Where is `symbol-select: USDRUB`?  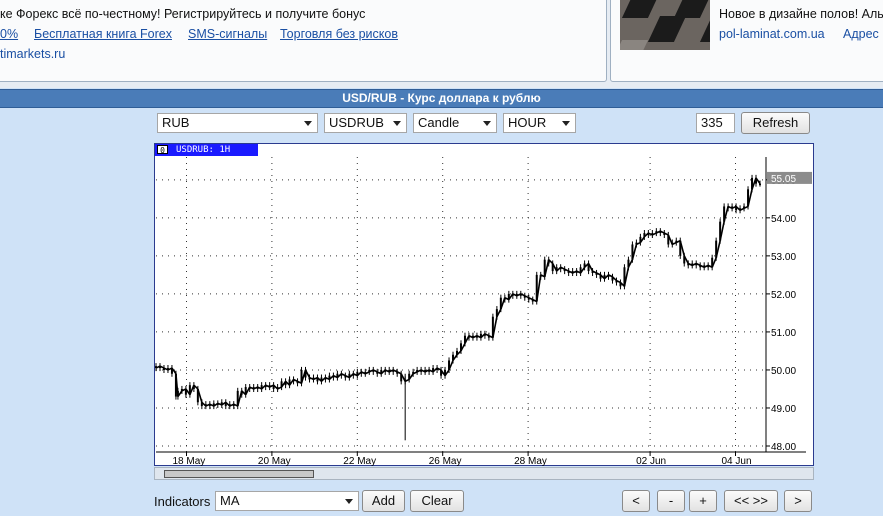 symbol-select: USDRUB is located at coordinates (365, 123).